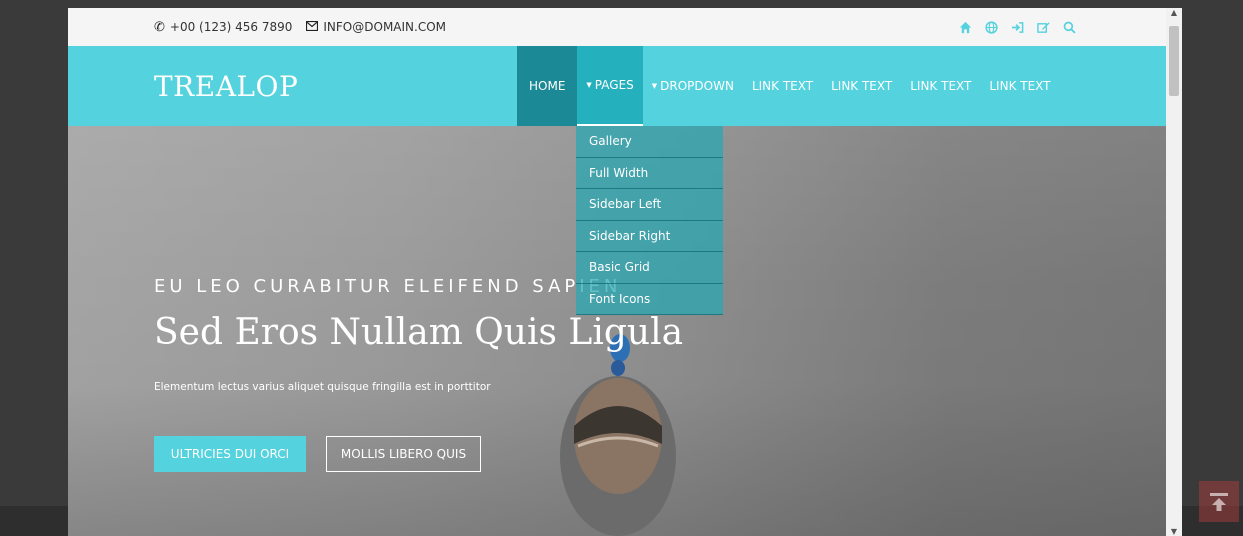 Image resolution: width=1243 pixels, height=536 pixels. Describe the element at coordinates (231, 27) in the screenshot. I see `phone-number: +00 (123) 456 7890` at that location.